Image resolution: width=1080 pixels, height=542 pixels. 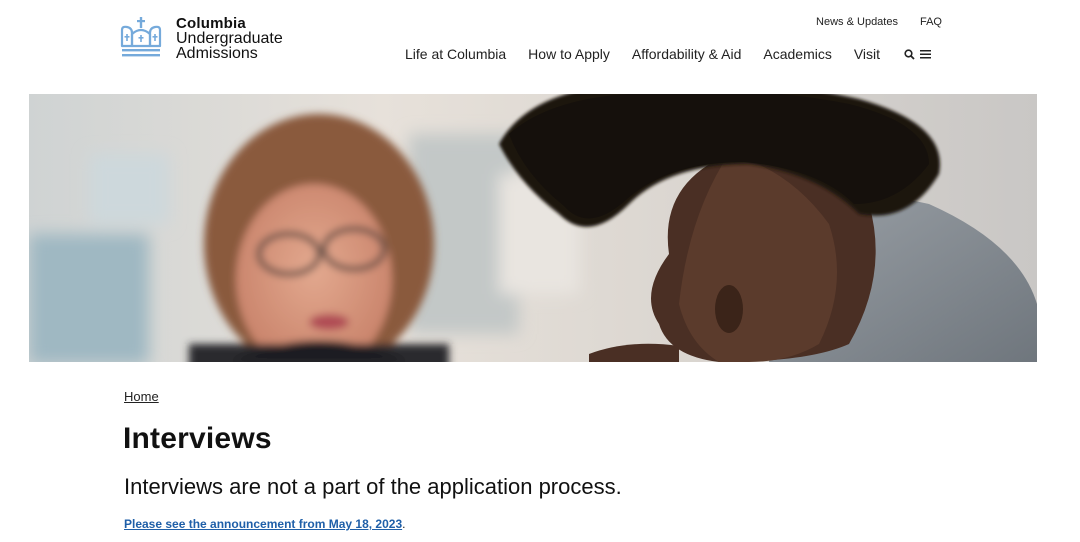 What do you see at coordinates (141, 37) in the screenshot?
I see `crown-icon` at bounding box center [141, 37].